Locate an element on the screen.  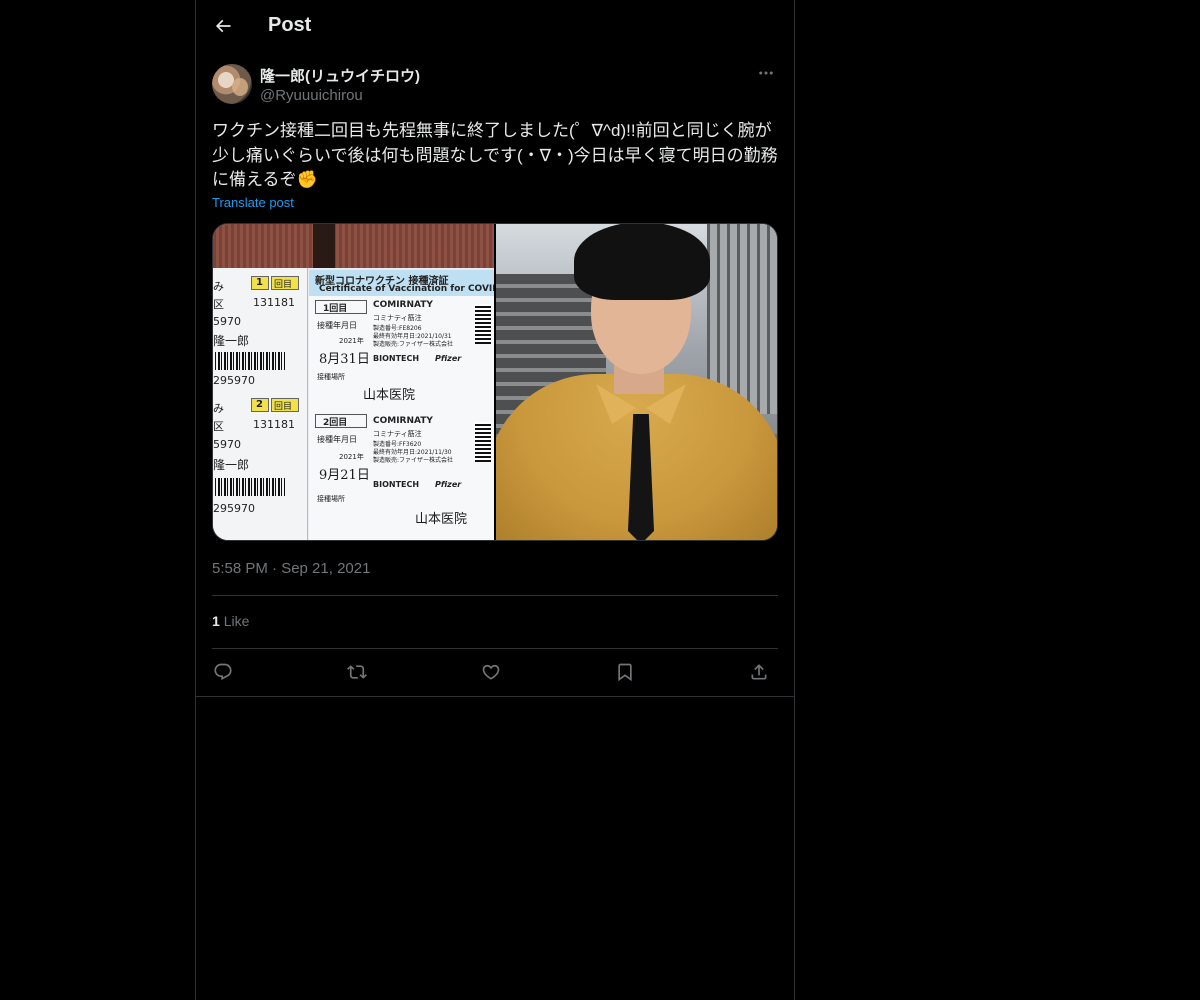
strip-fragment-2: み is located at coordinates (218, 408).